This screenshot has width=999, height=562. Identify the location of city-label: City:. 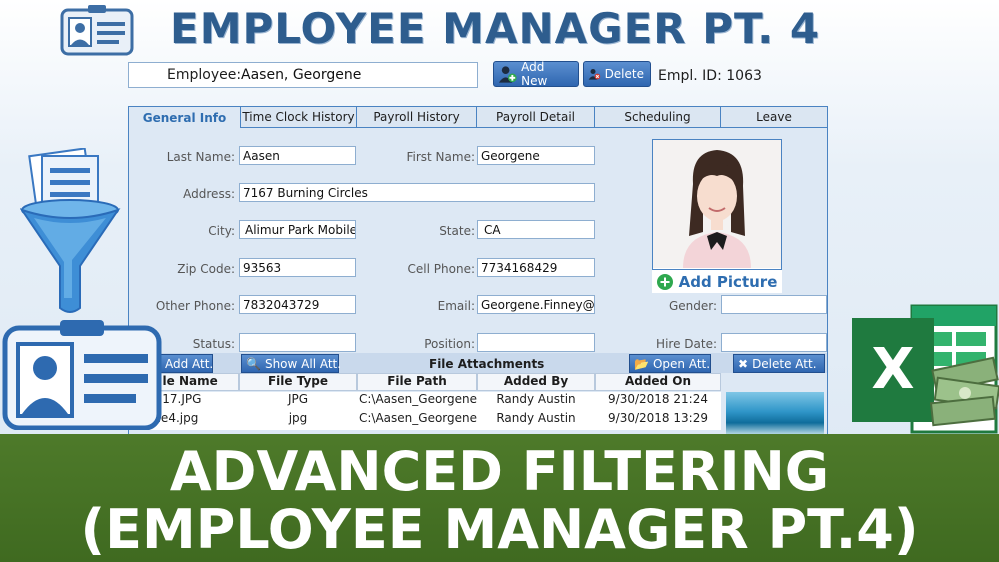
(221, 231).